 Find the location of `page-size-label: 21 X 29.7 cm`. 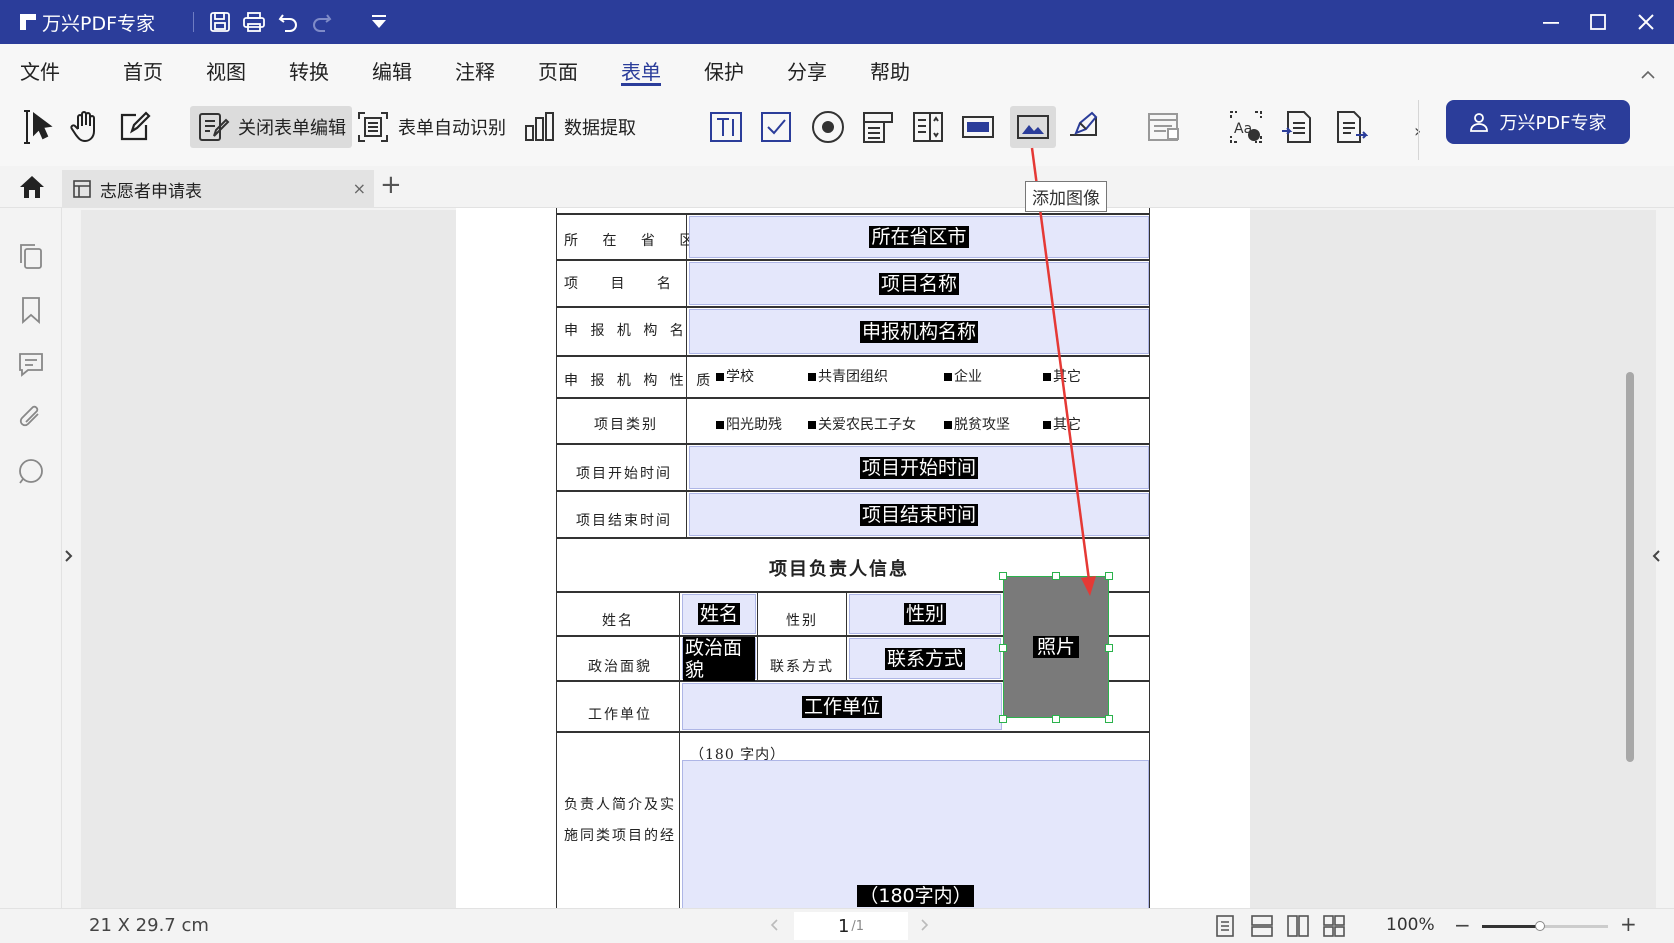

page-size-label: 21 X 29.7 cm is located at coordinates (149, 925).